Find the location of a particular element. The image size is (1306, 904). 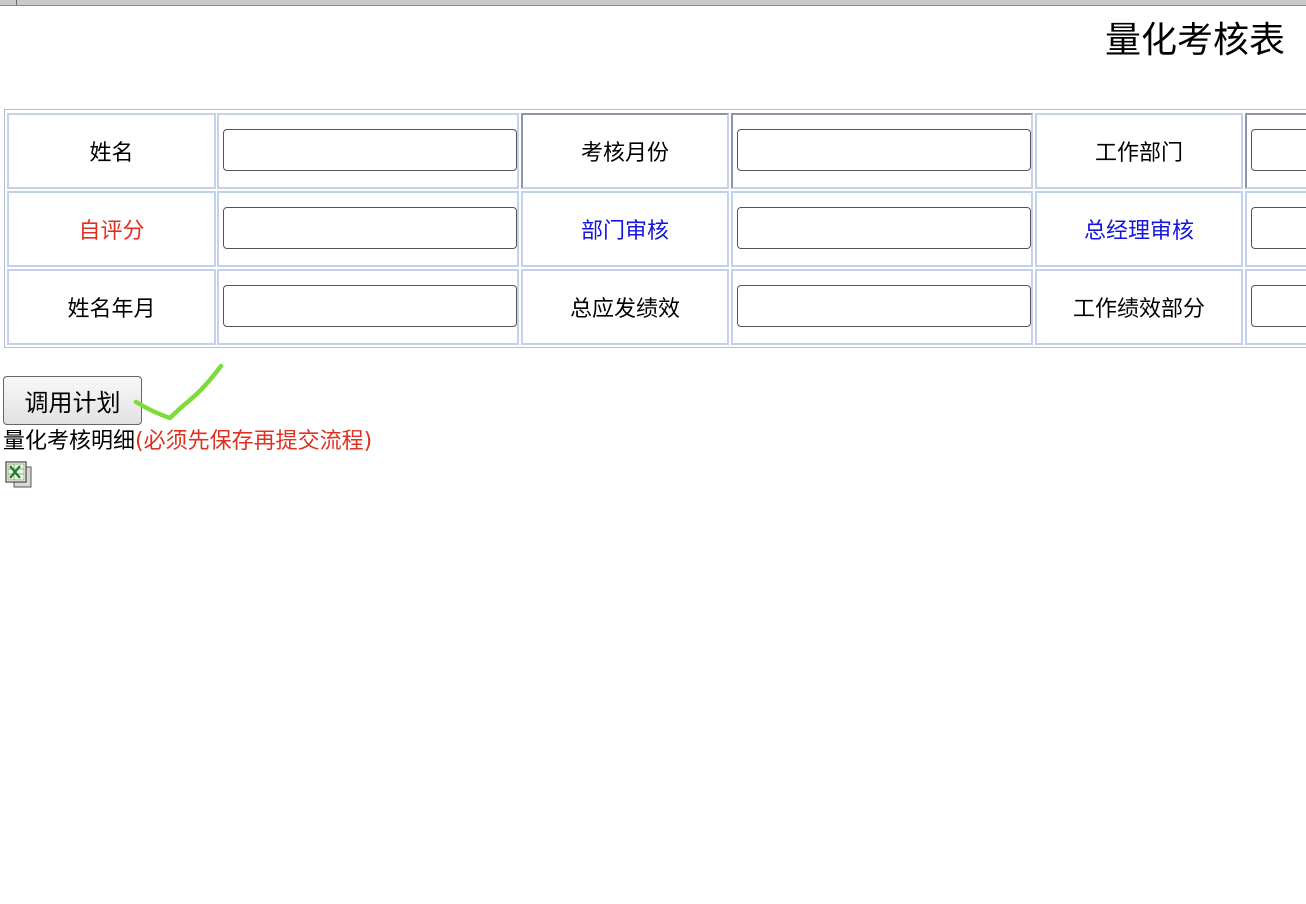

detail-heading: 量化考核明细(必须先保存再提交流程) is located at coordinates (187, 442).